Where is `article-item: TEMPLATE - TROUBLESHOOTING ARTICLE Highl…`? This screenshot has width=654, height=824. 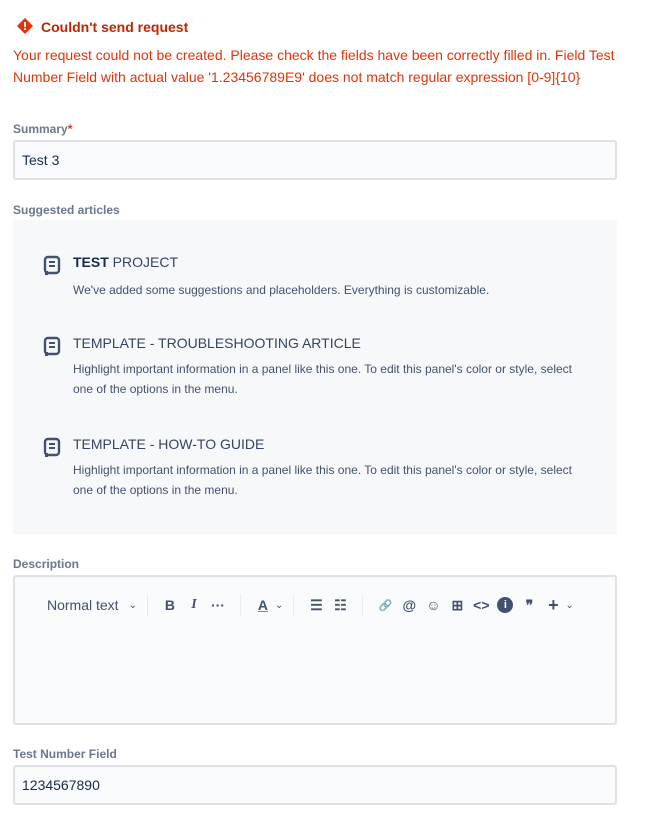 article-item: TEMPLATE - TROUBLESHOOTING ARTICLE Highl… is located at coordinates (313, 367).